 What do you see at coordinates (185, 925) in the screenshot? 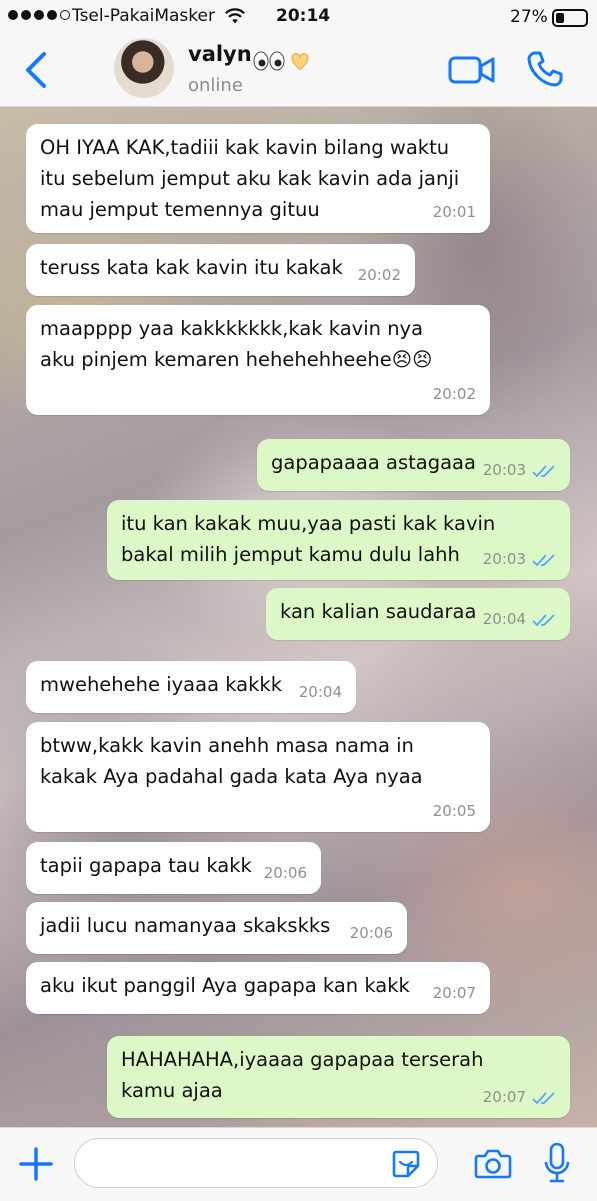
I see `message-text: jadii lucu namanyaa skakskks` at bounding box center [185, 925].